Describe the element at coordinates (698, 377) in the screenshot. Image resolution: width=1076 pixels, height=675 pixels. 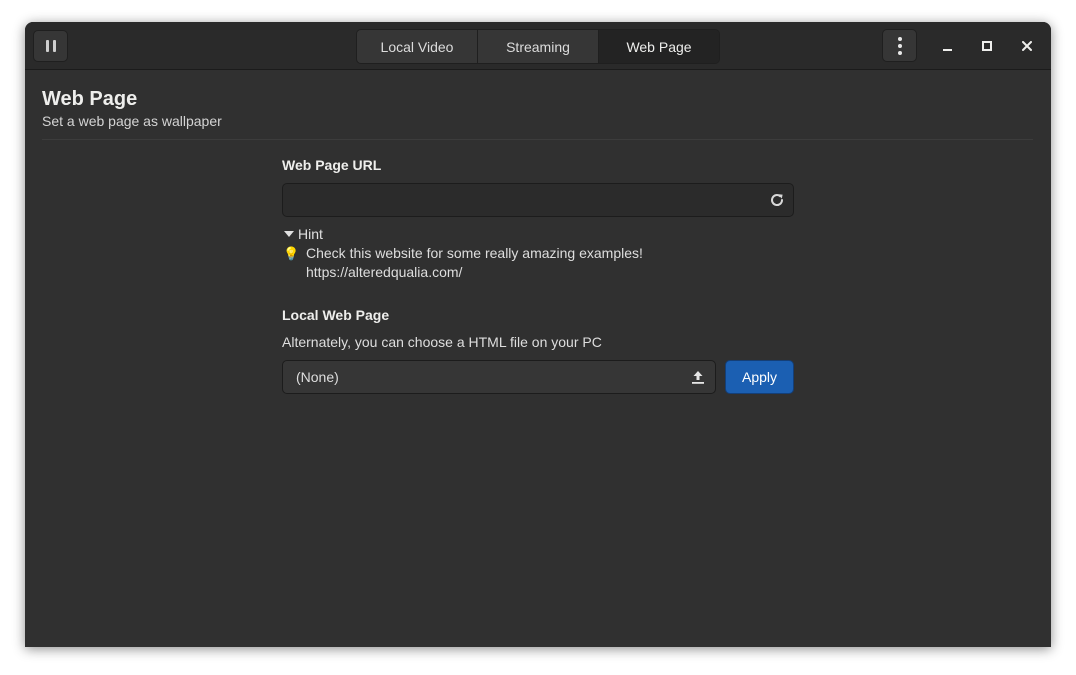
I see `upload-icon` at that location.